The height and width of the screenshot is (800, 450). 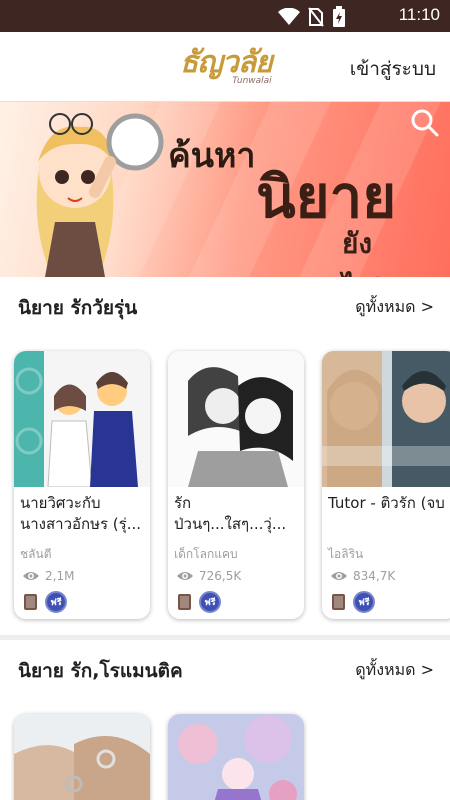 What do you see at coordinates (386, 503) in the screenshot?
I see `novel-title: Tutor - ติวรัก (จบ` at bounding box center [386, 503].